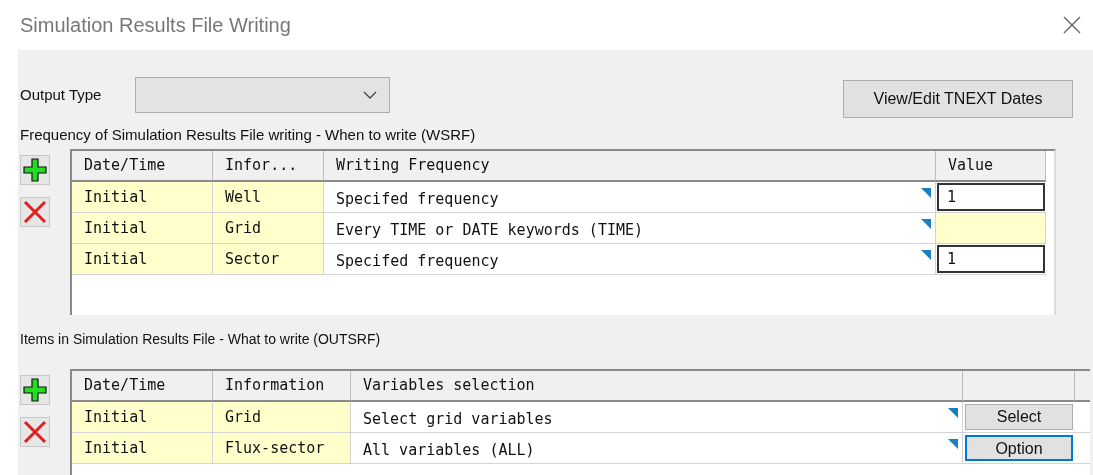  Describe the element at coordinates (630, 166) in the screenshot. I see `column-header: Writing Frequency` at that location.